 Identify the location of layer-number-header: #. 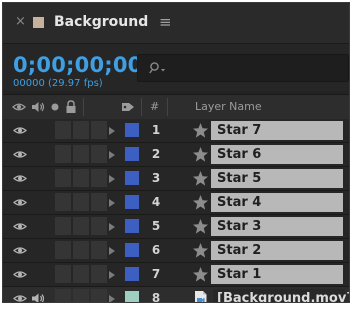
(154, 107).